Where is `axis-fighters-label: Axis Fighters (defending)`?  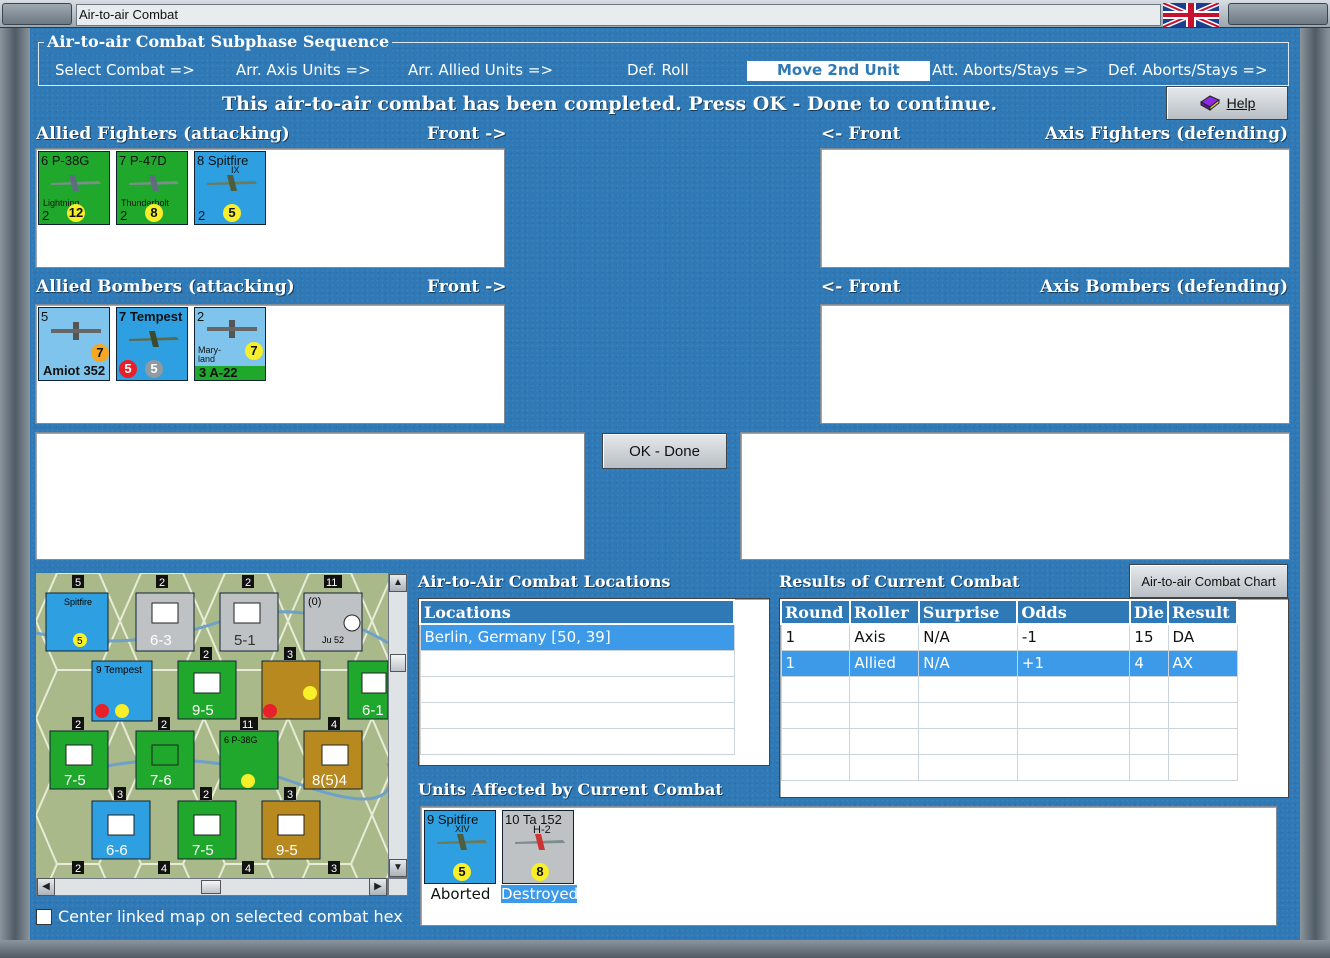 axis-fighters-label: Axis Fighters (defending) is located at coordinates (1166, 134).